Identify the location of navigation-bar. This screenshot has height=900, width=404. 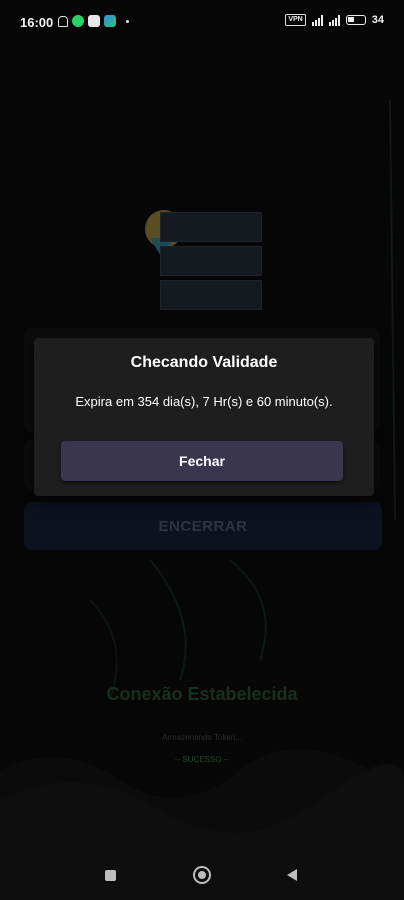
(202, 876).